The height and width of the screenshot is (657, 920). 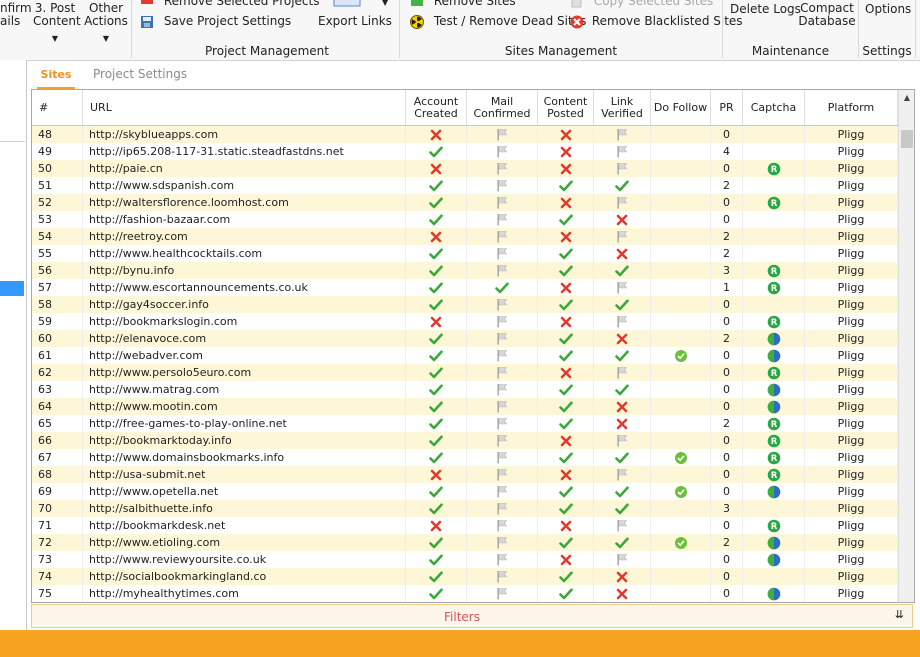 What do you see at coordinates (774, 107) in the screenshot?
I see `column-header-captcha: Captcha` at bounding box center [774, 107].